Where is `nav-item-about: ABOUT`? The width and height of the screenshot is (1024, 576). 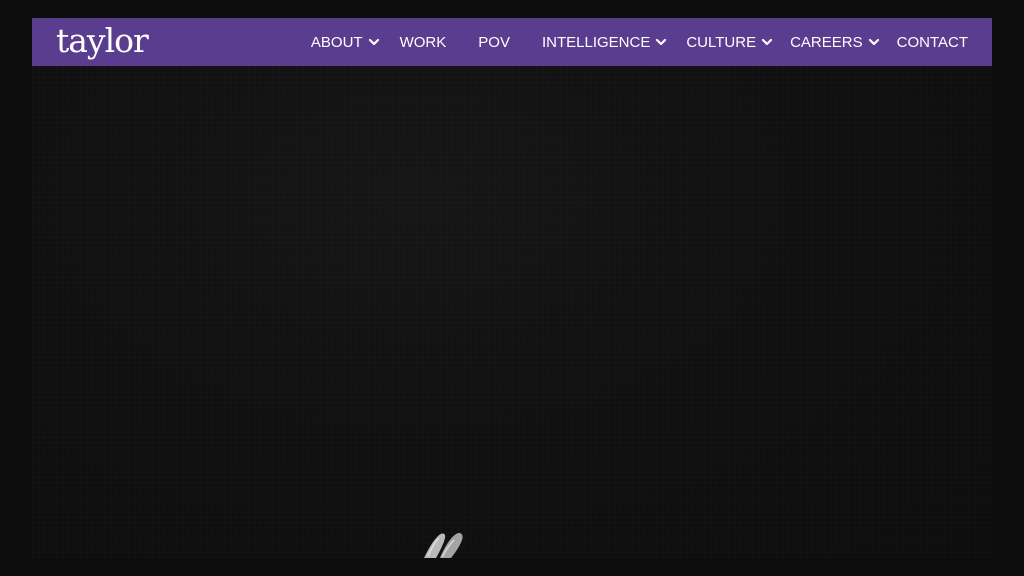 nav-item-about: ABOUT is located at coordinates (346, 42).